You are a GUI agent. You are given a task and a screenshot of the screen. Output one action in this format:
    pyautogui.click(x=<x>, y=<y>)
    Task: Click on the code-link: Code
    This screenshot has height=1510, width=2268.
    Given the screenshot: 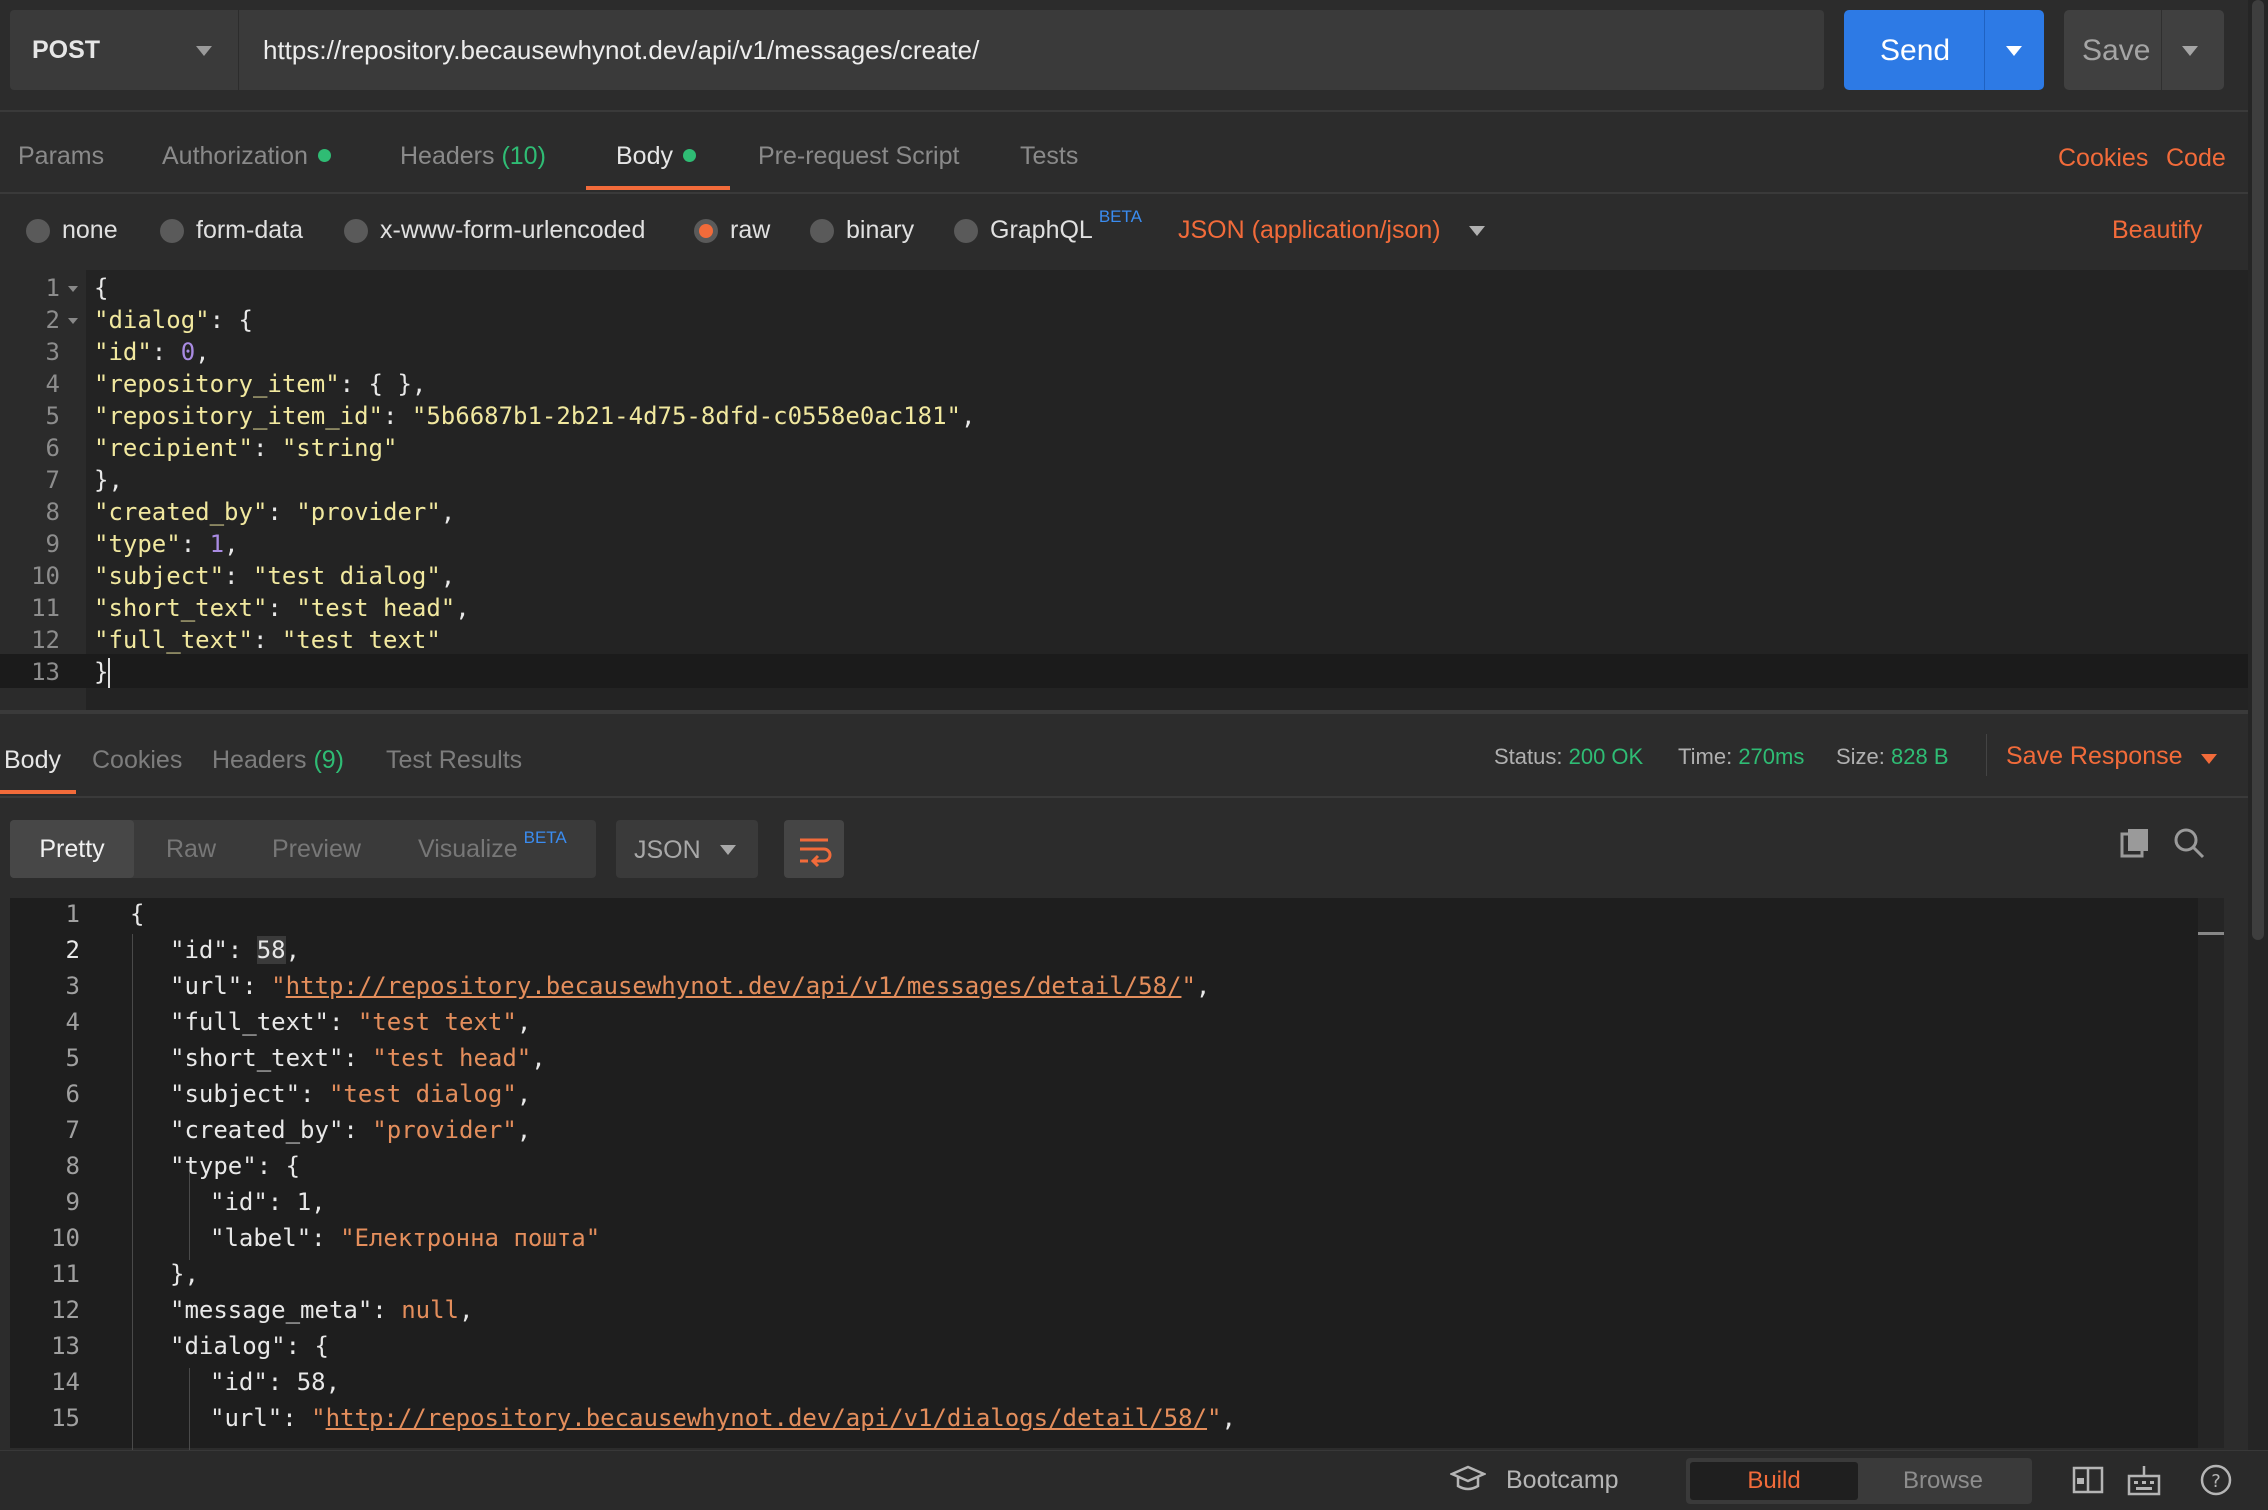 What is the action you would take?
    pyautogui.click(x=2196, y=158)
    